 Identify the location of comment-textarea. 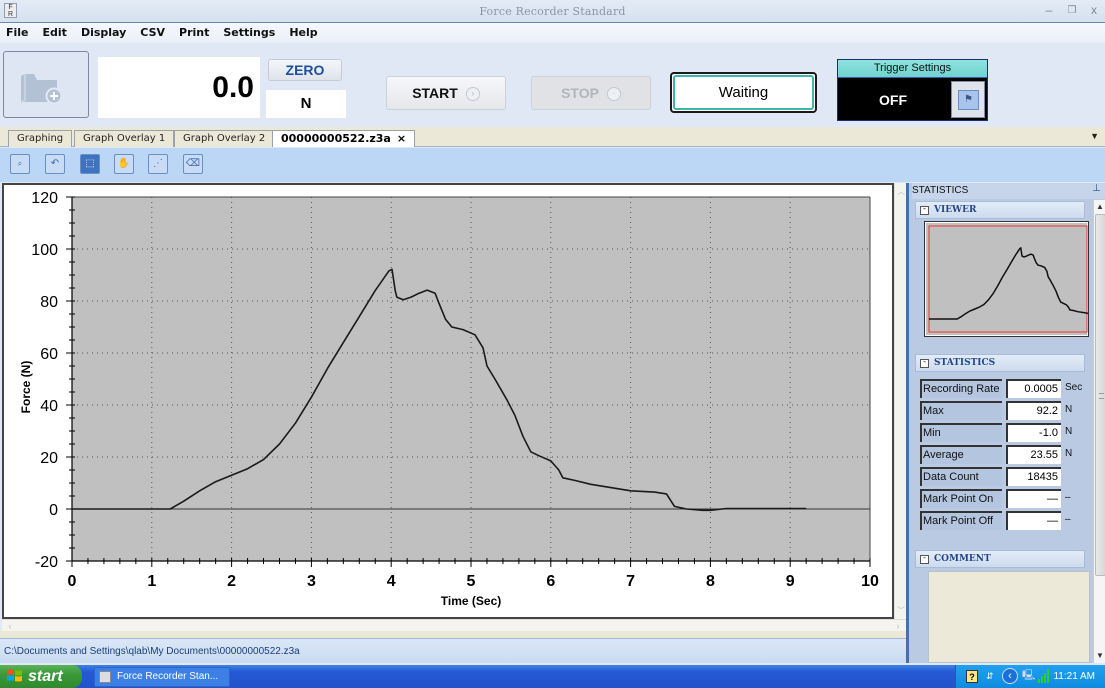
(1009, 617).